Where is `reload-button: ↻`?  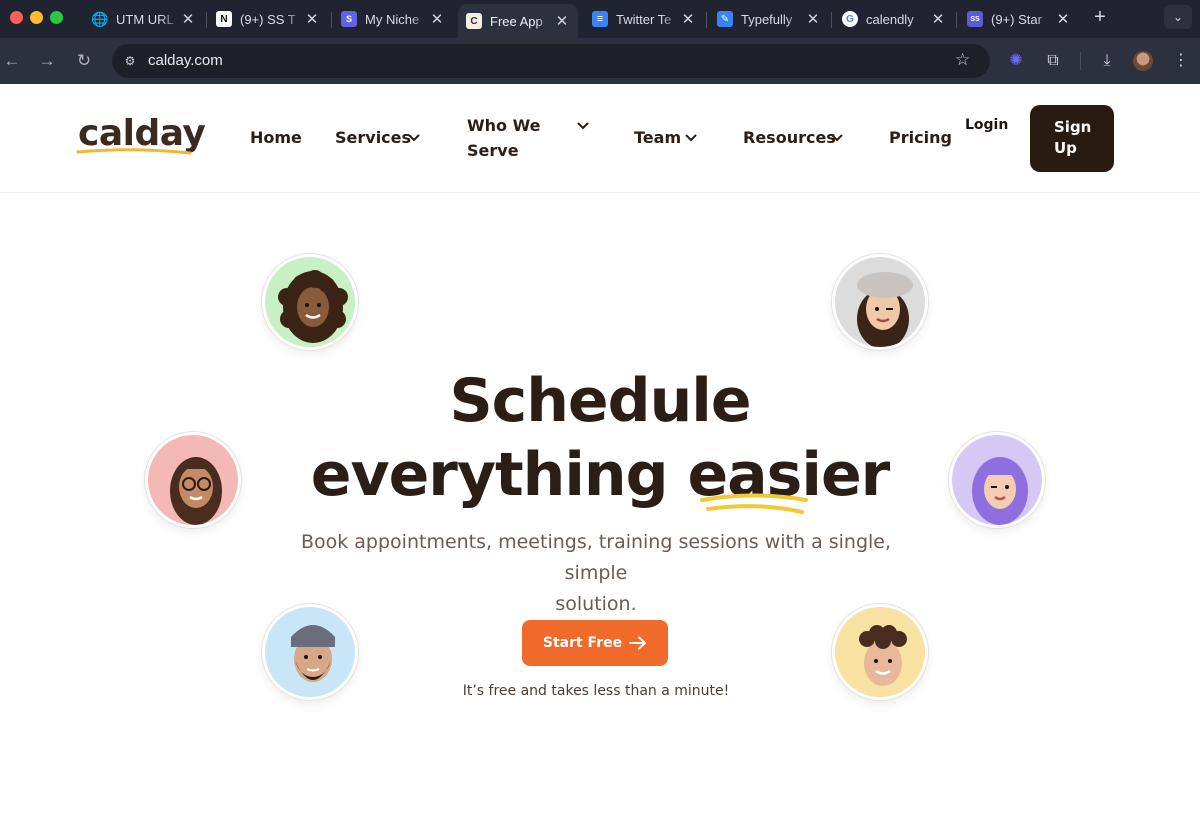
reload-button: ↻ is located at coordinates (84, 61).